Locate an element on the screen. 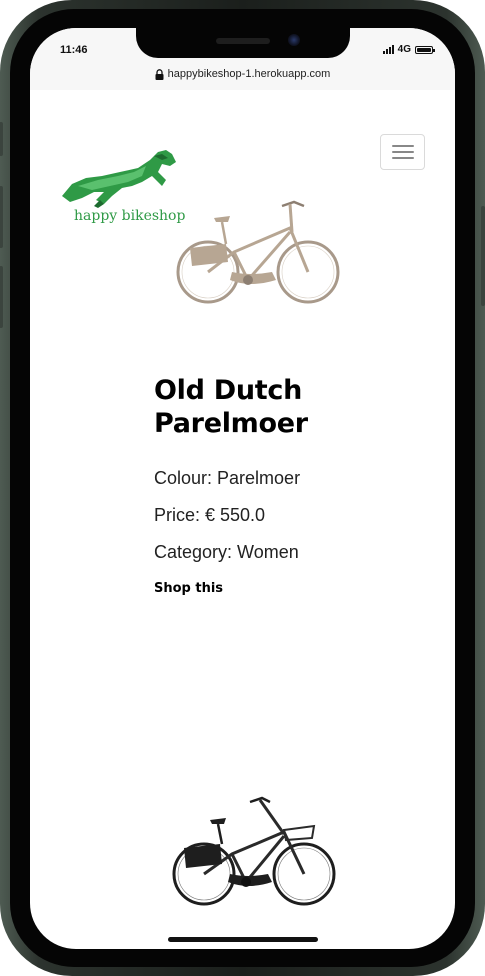  volume-up-button is located at coordinates (1, 217).